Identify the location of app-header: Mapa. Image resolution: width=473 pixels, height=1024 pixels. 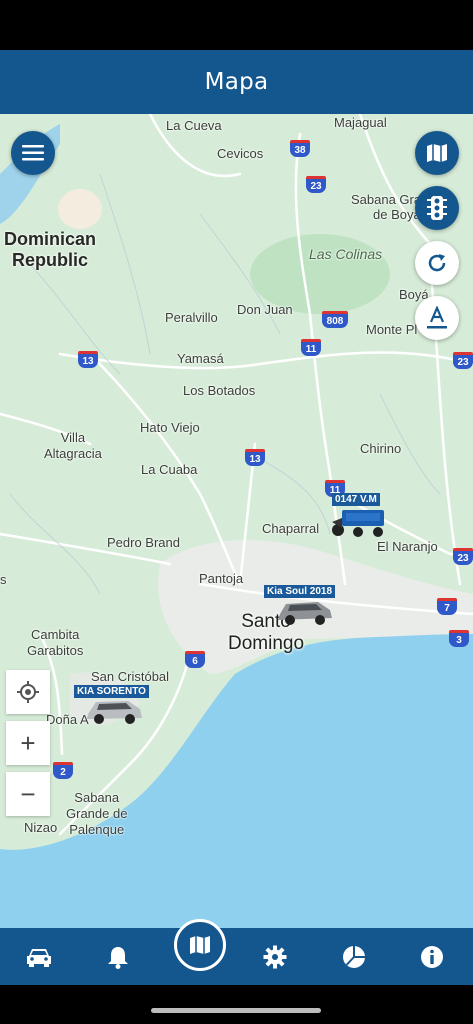
(236, 82).